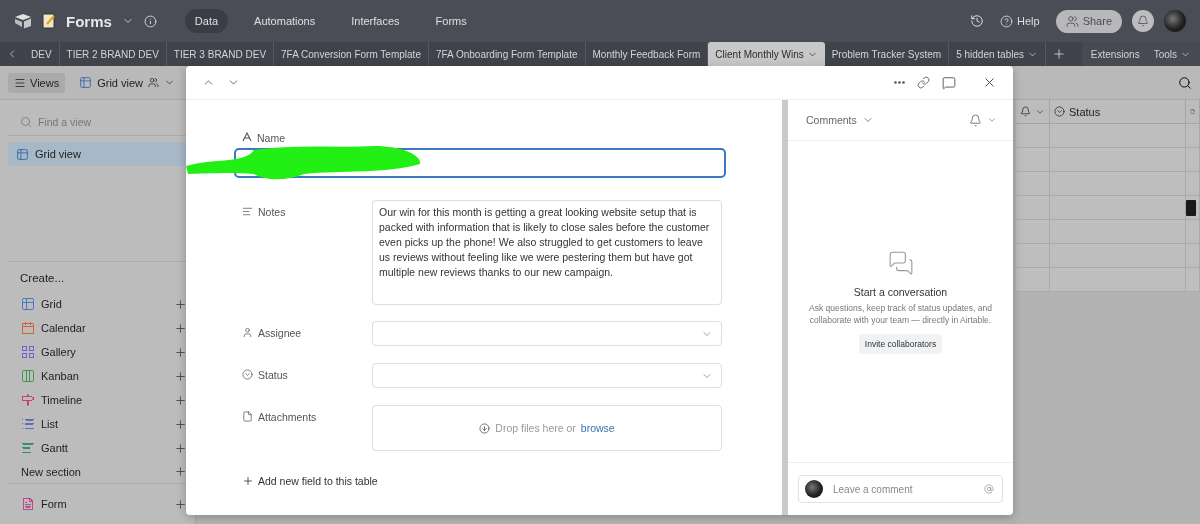 This screenshot has width=1200, height=524. I want to click on field-label: Name, so click(271, 138).